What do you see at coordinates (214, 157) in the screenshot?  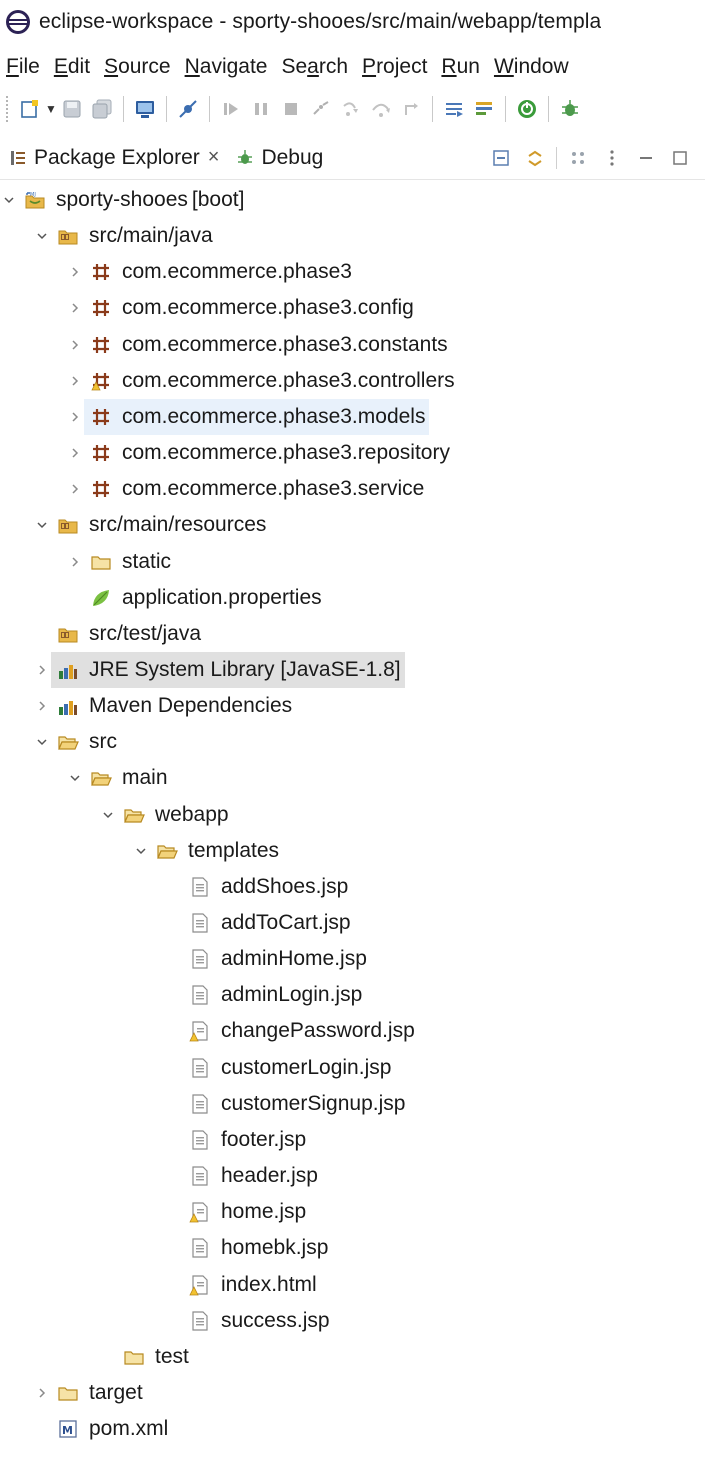 I see `close-icon: ×` at bounding box center [214, 157].